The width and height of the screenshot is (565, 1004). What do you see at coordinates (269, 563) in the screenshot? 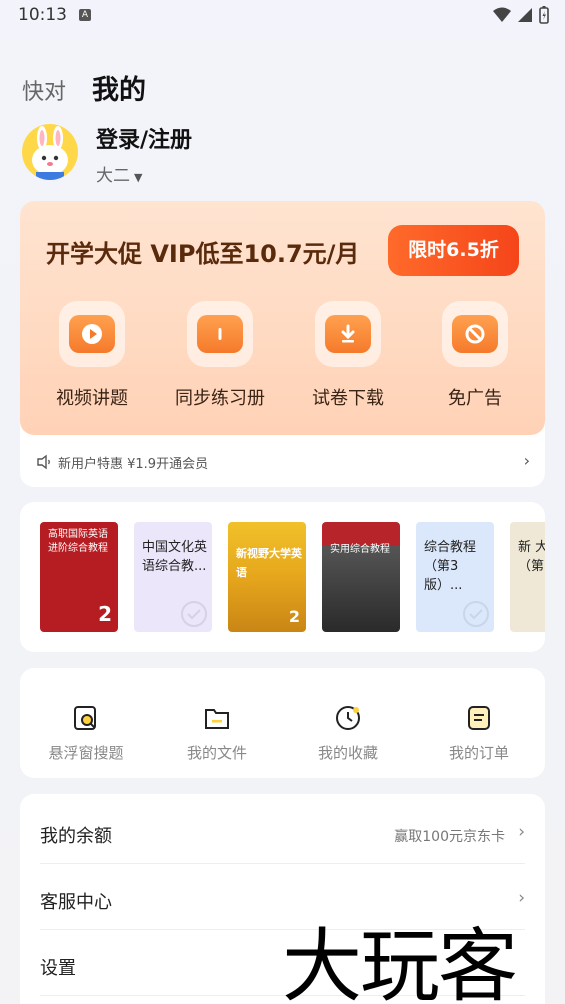
I see `book-title: 新视野大学英语` at bounding box center [269, 563].